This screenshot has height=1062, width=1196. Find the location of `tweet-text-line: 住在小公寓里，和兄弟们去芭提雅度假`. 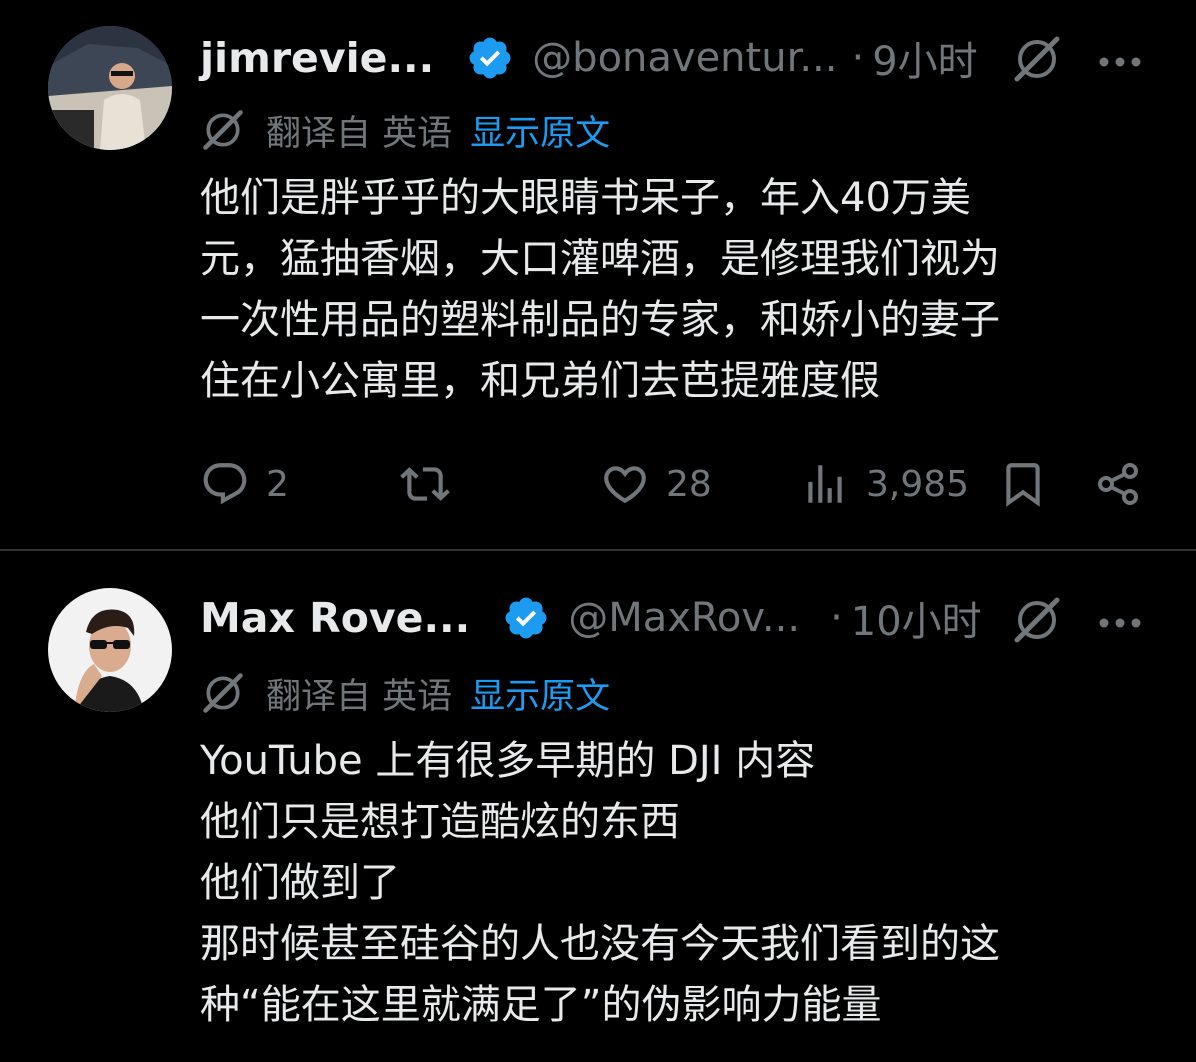

tweet-text-line: 住在小公寓里，和兄弟们去芭提雅度假 is located at coordinates (540, 381).